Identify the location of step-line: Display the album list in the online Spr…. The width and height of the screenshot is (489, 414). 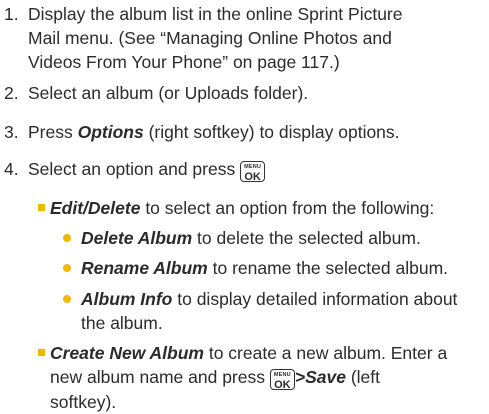
(215, 14).